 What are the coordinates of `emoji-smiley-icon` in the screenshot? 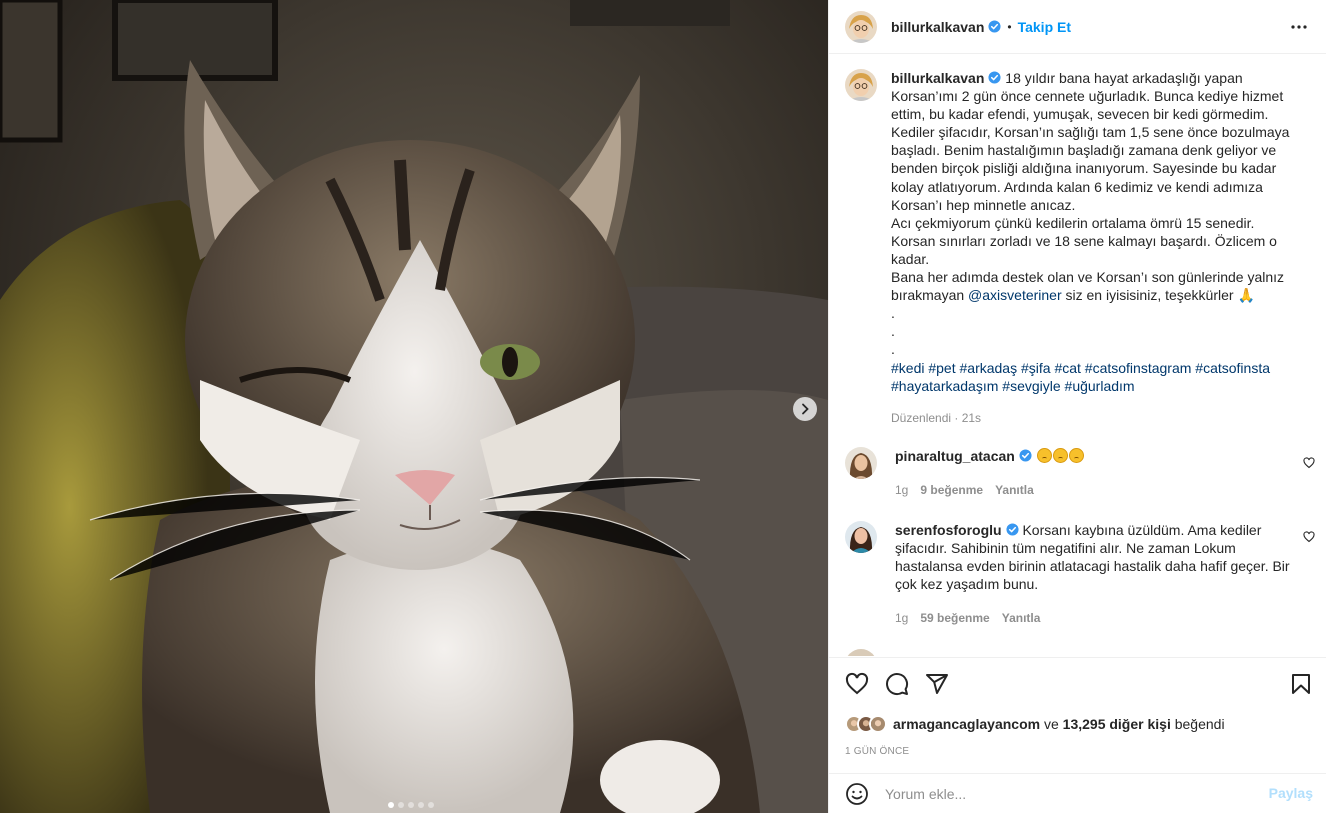 It's located at (857, 794).